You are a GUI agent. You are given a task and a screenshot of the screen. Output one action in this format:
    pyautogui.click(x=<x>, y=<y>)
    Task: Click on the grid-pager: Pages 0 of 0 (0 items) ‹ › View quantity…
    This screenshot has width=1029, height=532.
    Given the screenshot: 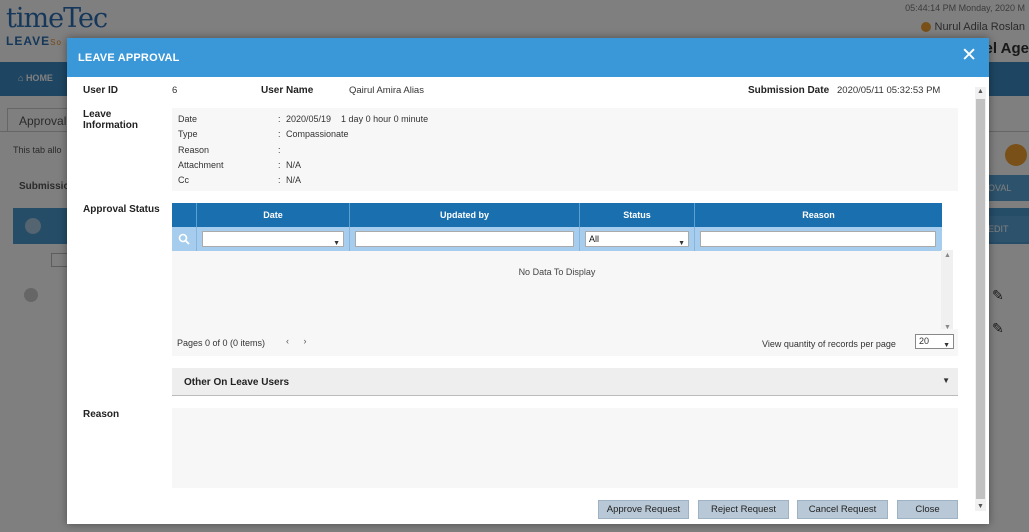 What is the action you would take?
    pyautogui.click(x=565, y=342)
    